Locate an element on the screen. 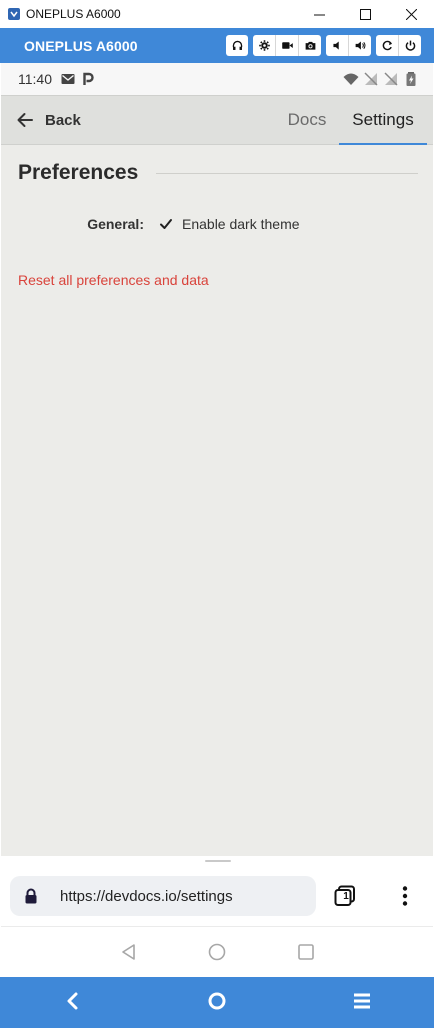 The height and width of the screenshot is (1028, 434). more-vertical-icon is located at coordinates (405, 896).